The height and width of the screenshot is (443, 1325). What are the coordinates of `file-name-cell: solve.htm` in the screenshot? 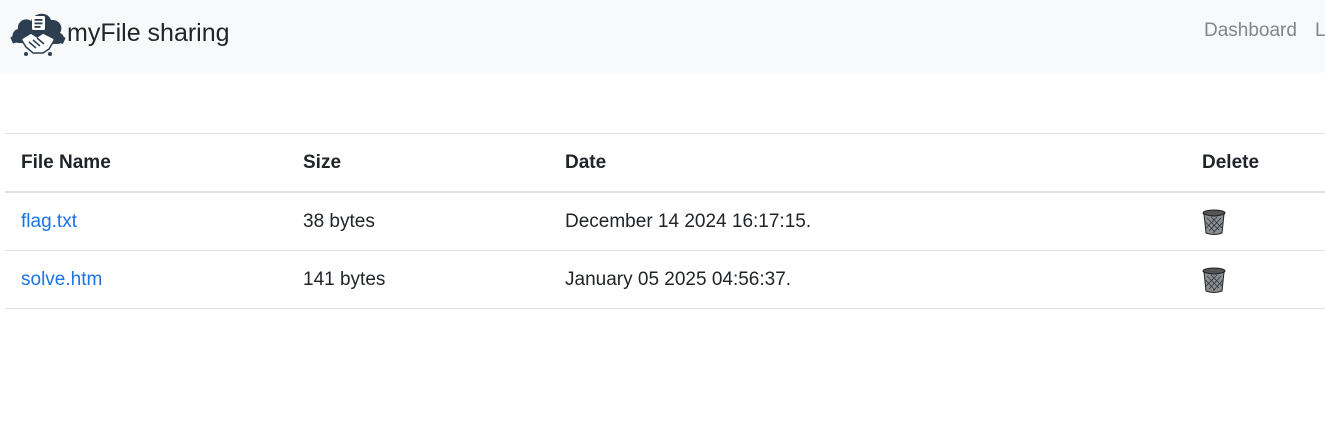 It's located at (146, 279).